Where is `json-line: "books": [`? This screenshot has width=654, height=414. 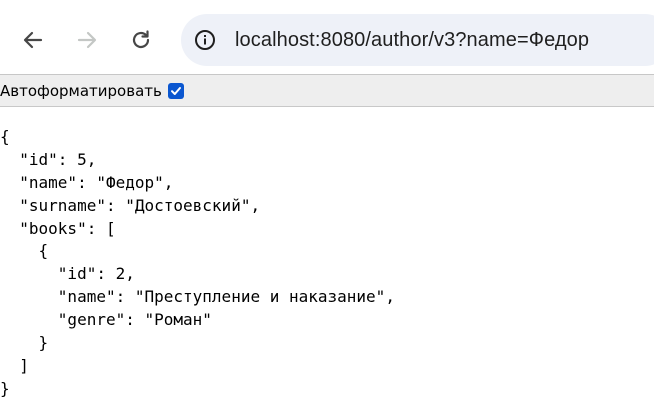
json-line: "books": [ is located at coordinates (58, 228).